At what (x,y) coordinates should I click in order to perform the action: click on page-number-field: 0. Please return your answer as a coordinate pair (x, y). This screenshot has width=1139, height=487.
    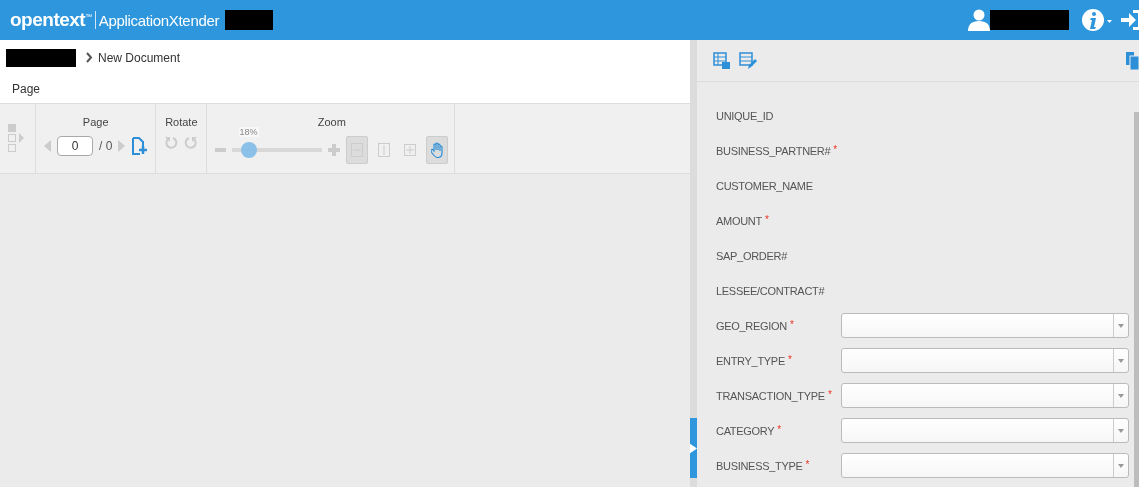
    Looking at the image, I should click on (75, 146).